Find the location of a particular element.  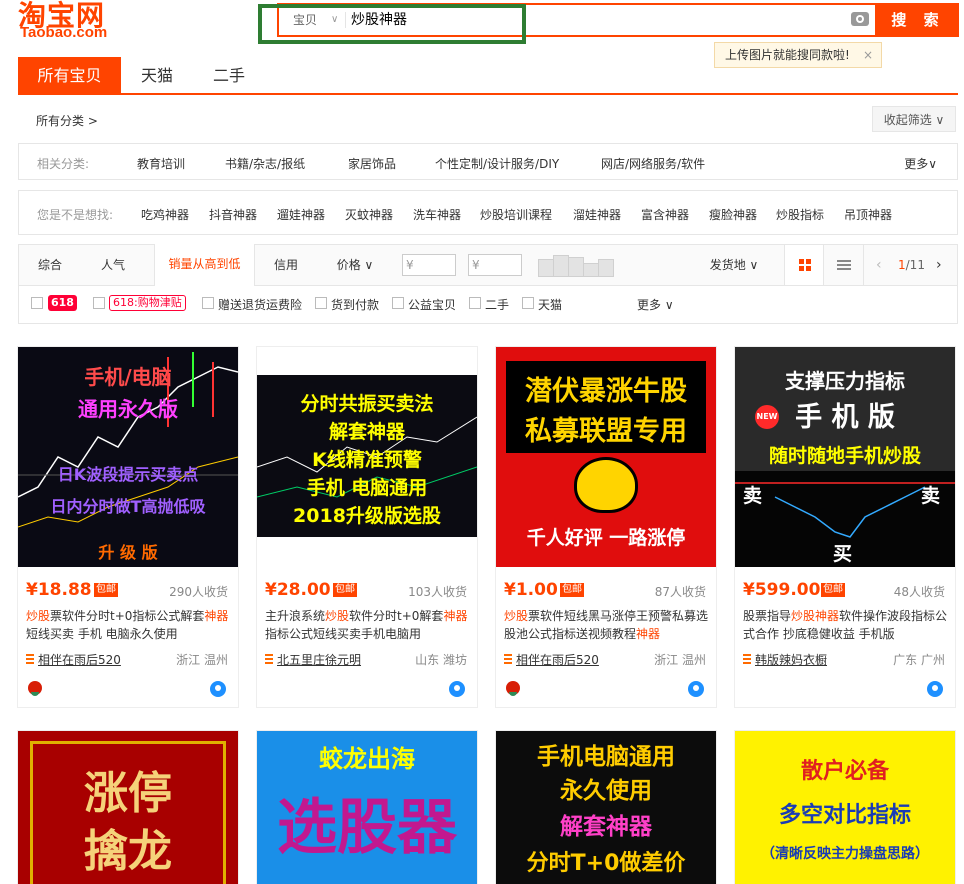

tab-all: 所有宝贝 is located at coordinates (69, 75).